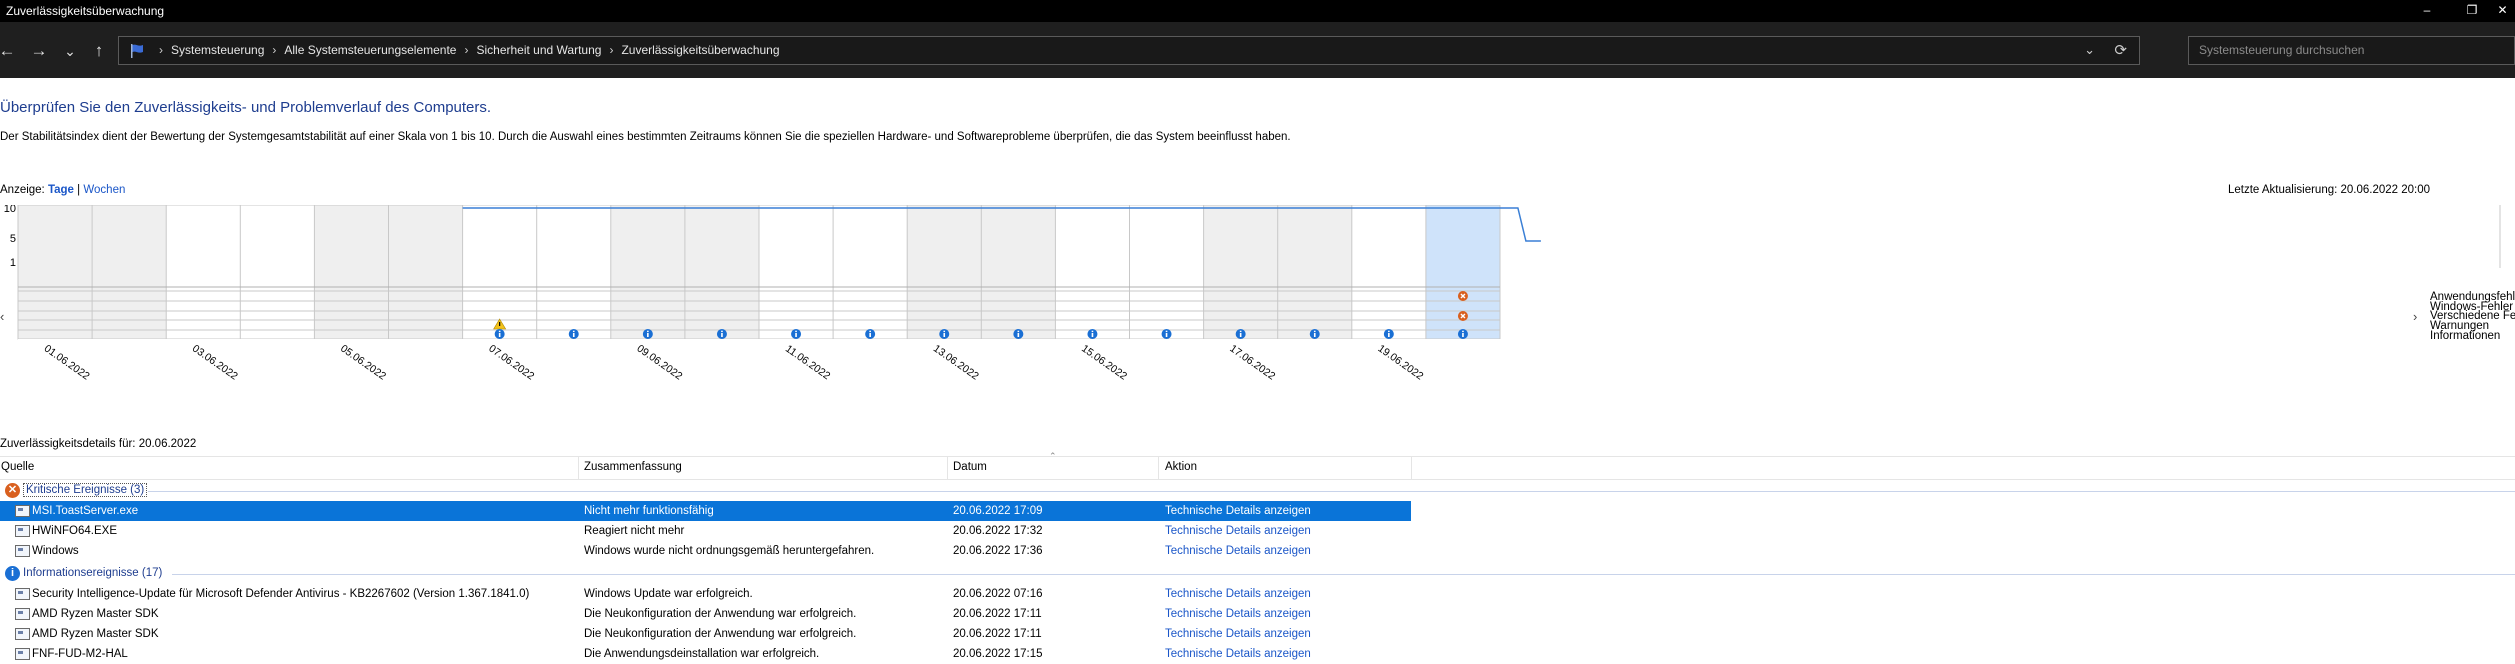 The height and width of the screenshot is (664, 2515). Describe the element at coordinates (98, 444) in the screenshot. I see `details-label: Zuverlässigkeitsdetails für: 20.06.2022` at that location.